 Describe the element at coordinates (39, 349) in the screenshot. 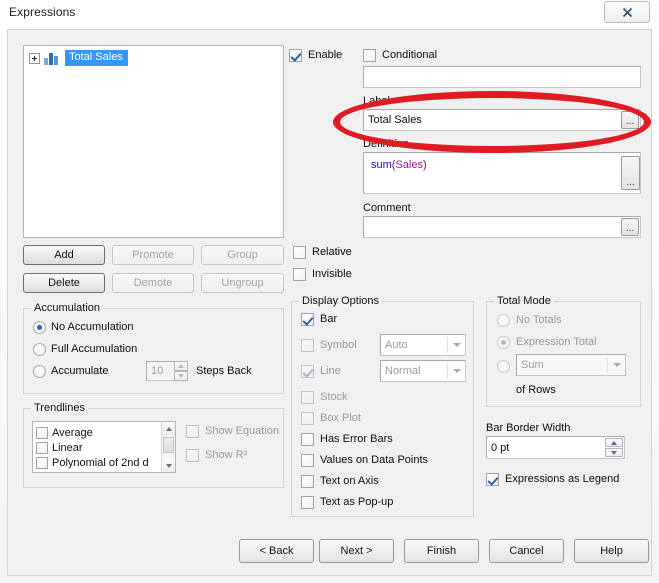

I see `radio-full-accumulation` at that location.